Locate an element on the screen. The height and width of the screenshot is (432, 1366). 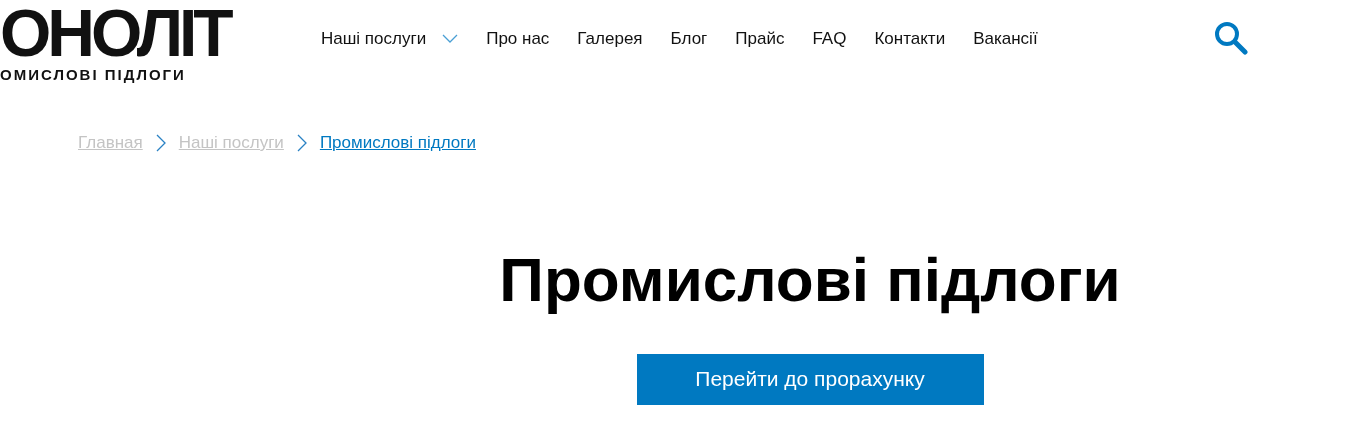
nav-link: Наші послуги is located at coordinates (374, 39).